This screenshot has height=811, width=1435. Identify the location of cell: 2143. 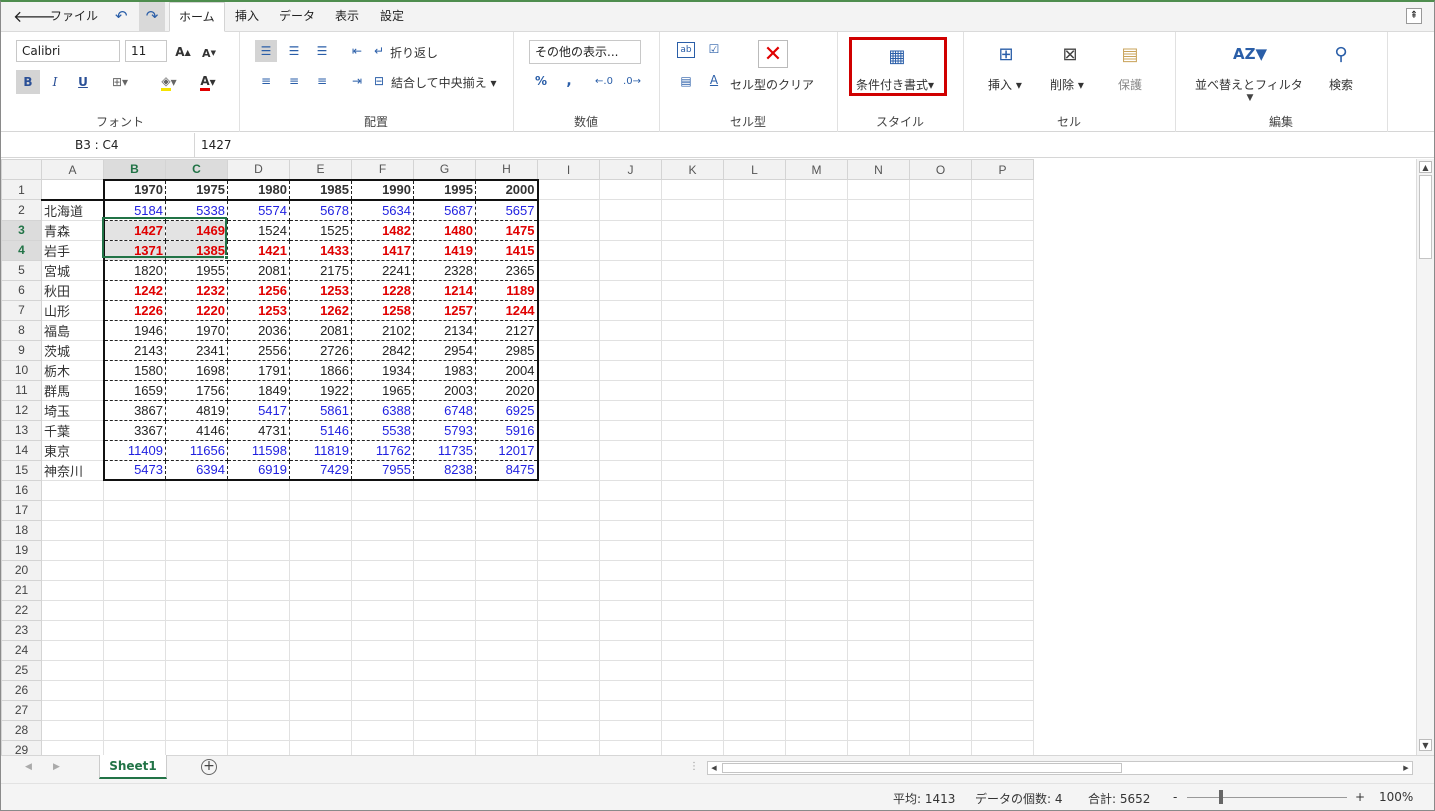
(134, 350).